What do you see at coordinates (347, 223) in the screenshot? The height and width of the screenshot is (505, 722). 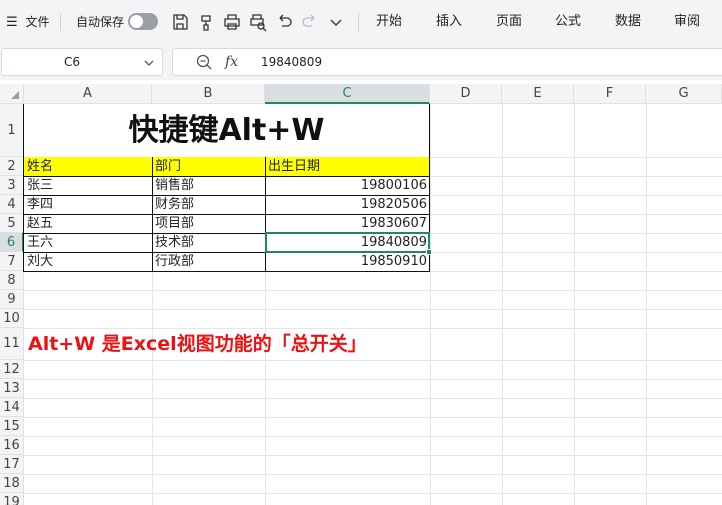 I see `cell-birth-date: 19830607` at bounding box center [347, 223].